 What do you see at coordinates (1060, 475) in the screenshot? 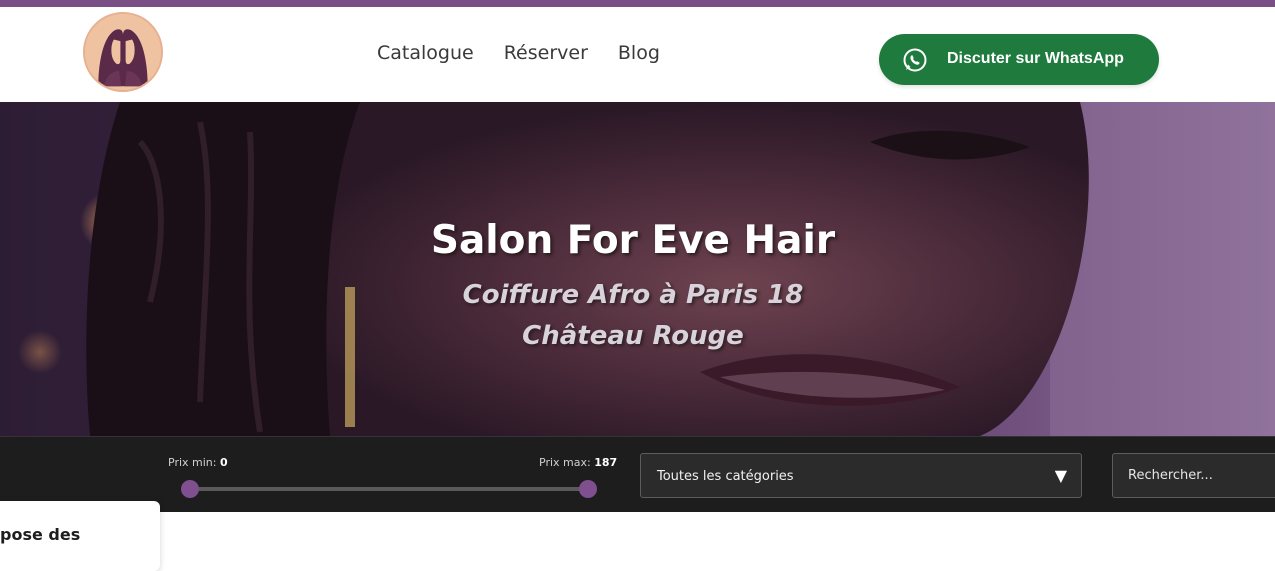
I see `triangle-down-icon: ▼` at bounding box center [1060, 475].